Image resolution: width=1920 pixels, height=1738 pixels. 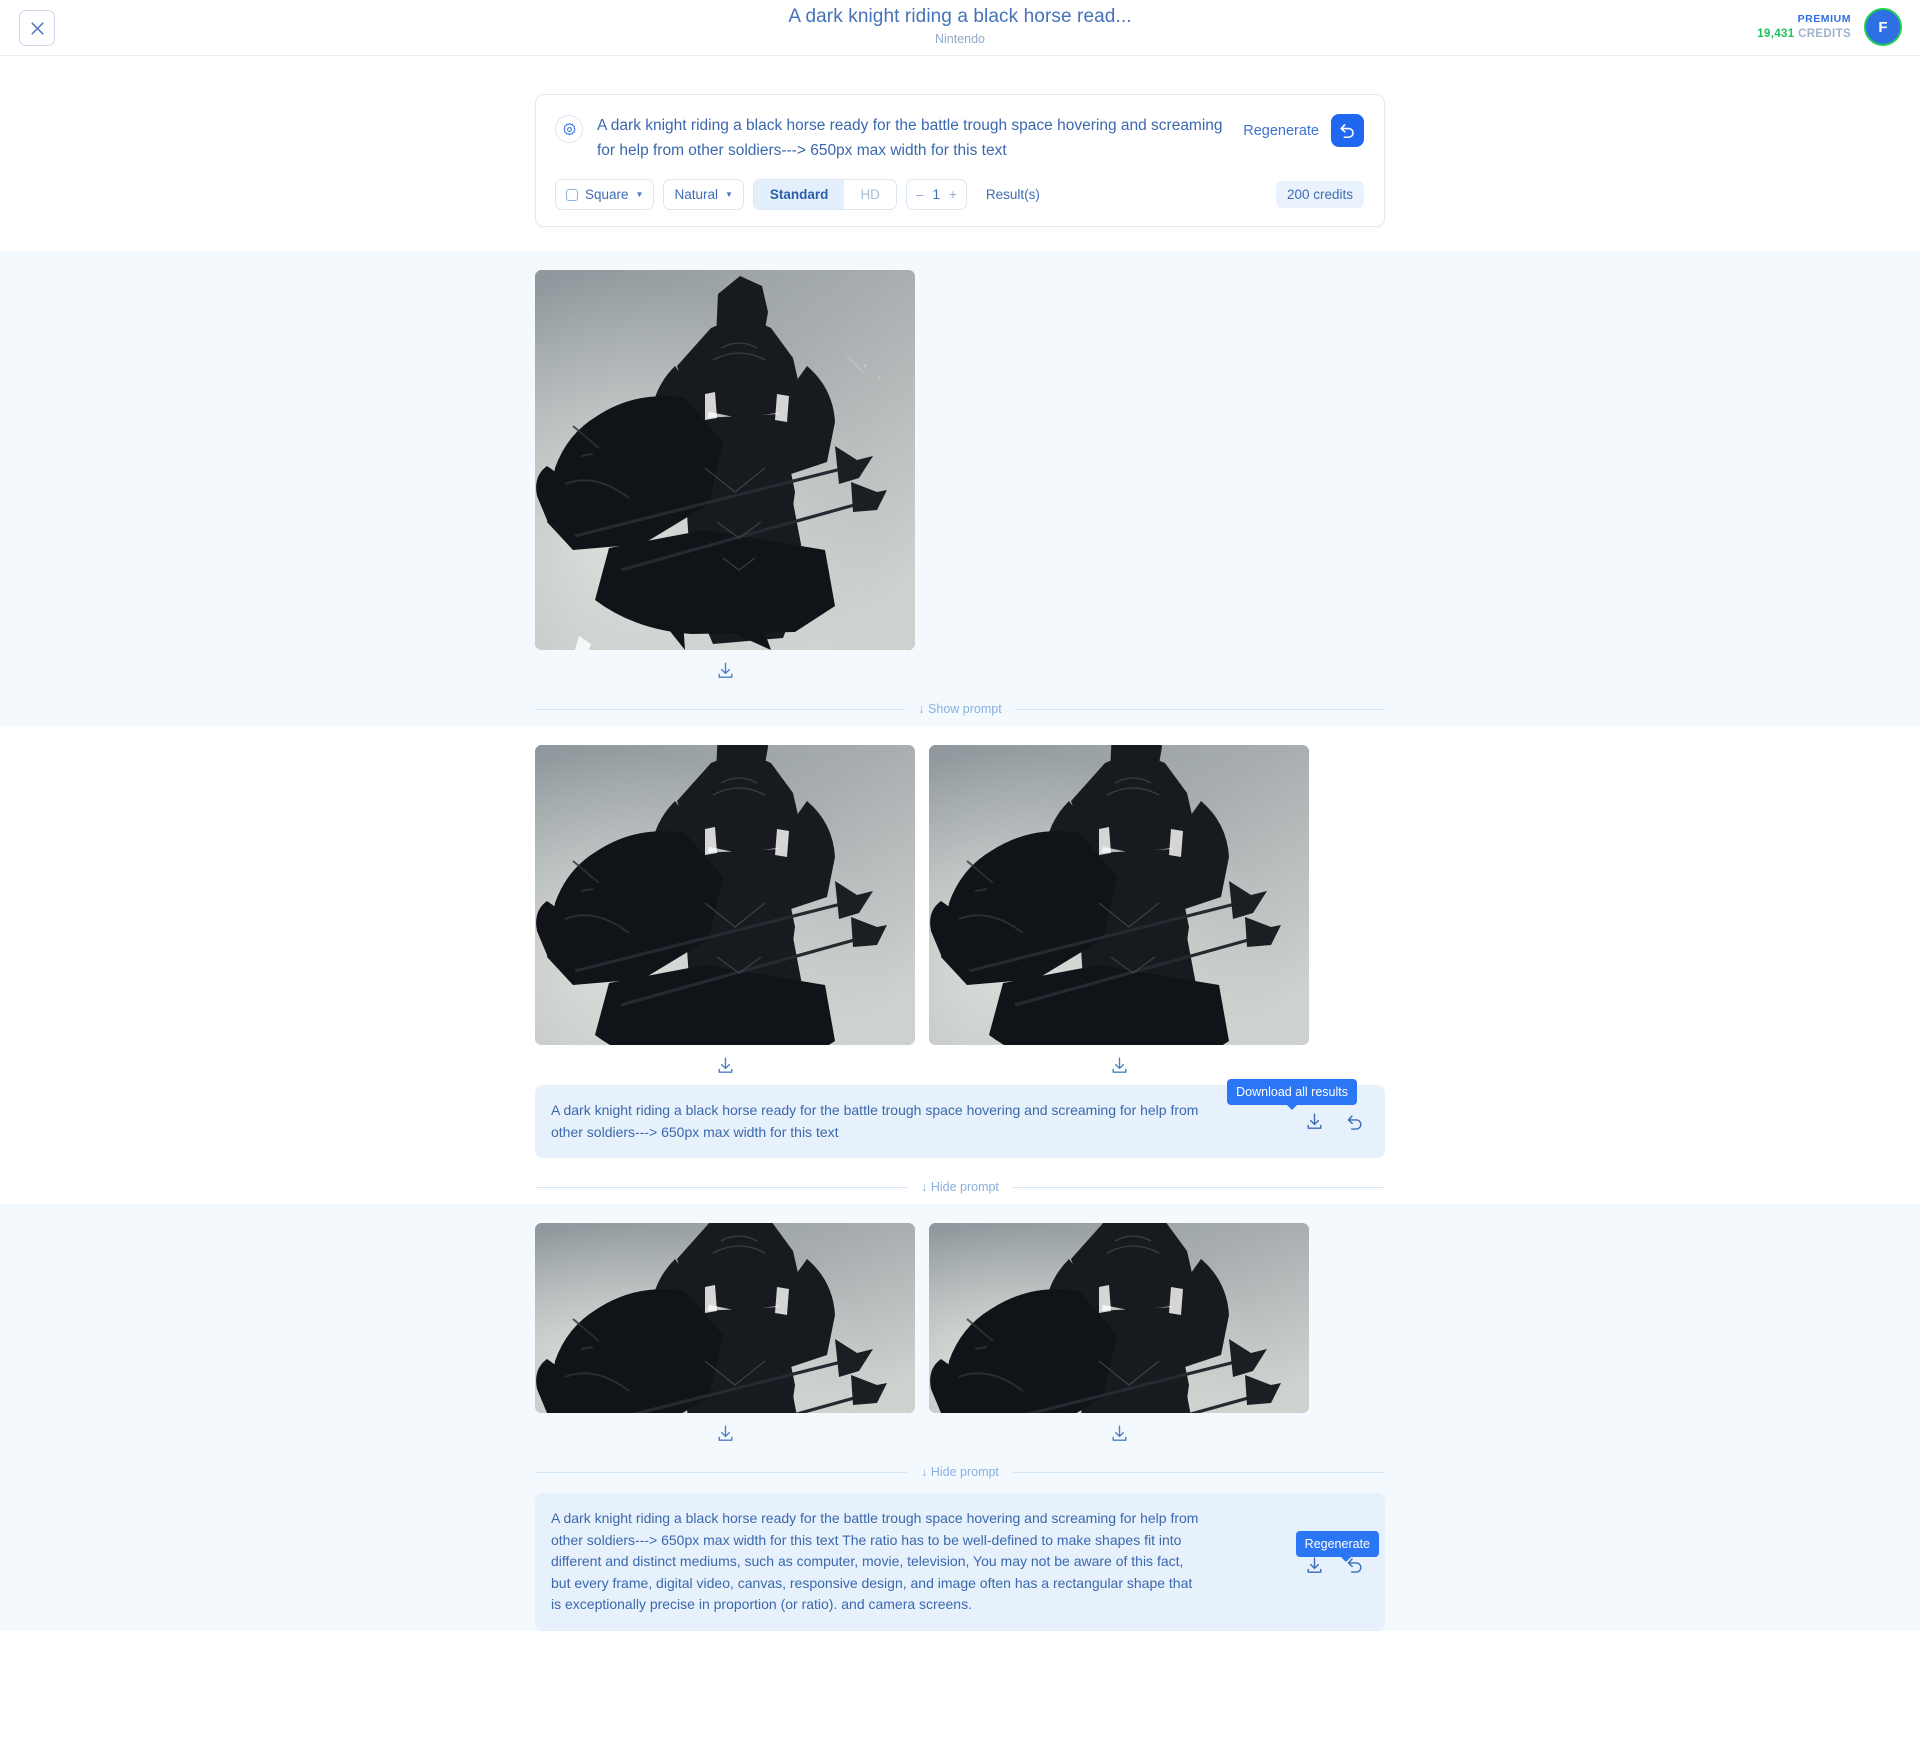 I want to click on settings-gear-icon, so click(x=569, y=128).